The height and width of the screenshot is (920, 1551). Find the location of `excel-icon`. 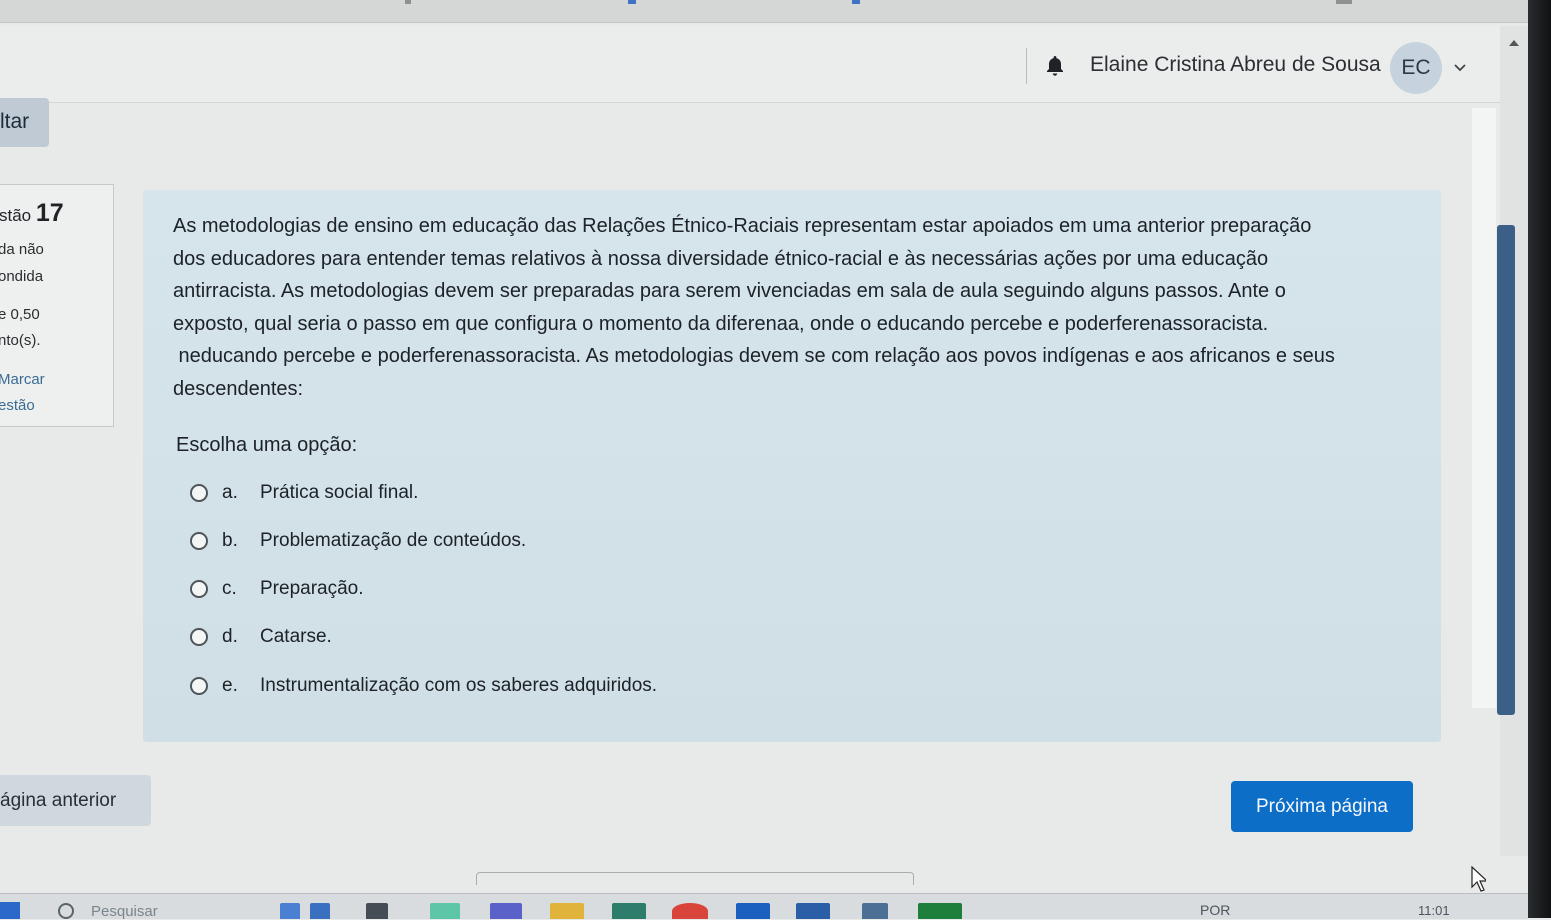

excel-icon is located at coordinates (940, 911).